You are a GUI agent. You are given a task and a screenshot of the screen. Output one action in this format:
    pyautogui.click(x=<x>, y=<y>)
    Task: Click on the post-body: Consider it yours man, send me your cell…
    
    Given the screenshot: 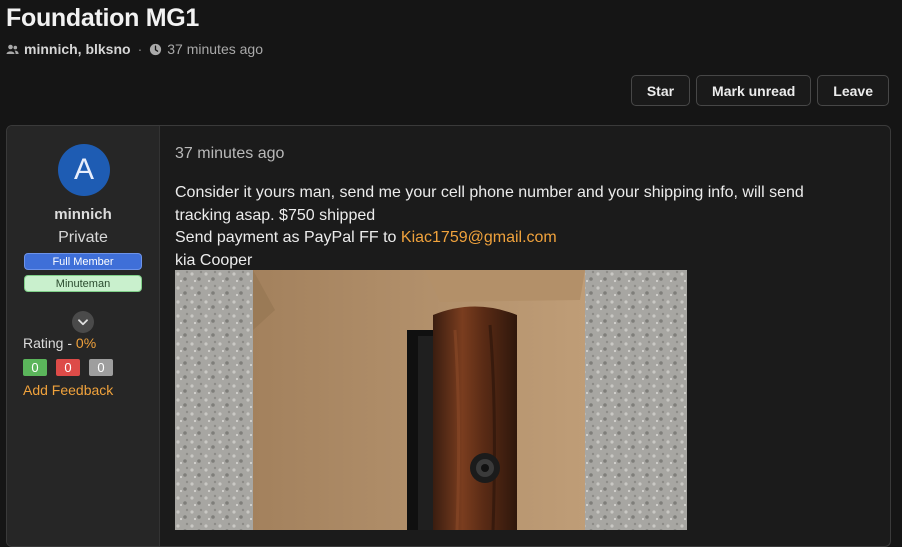 What is the action you would take?
    pyautogui.click(x=515, y=227)
    